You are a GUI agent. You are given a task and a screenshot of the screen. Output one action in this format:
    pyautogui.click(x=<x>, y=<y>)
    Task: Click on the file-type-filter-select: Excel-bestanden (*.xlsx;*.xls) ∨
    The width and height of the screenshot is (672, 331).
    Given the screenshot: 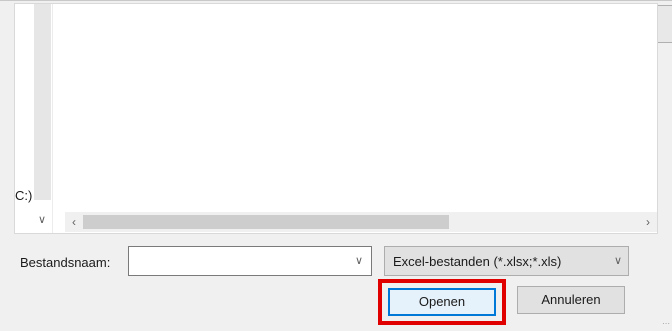 What is the action you would take?
    pyautogui.click(x=506, y=261)
    